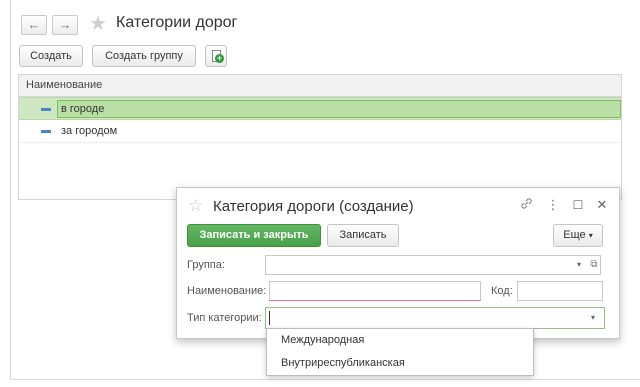 Image resolution: width=640 pixels, height=387 pixels. Describe the element at coordinates (339, 109) in the screenshot. I see `selected-cell` at that location.